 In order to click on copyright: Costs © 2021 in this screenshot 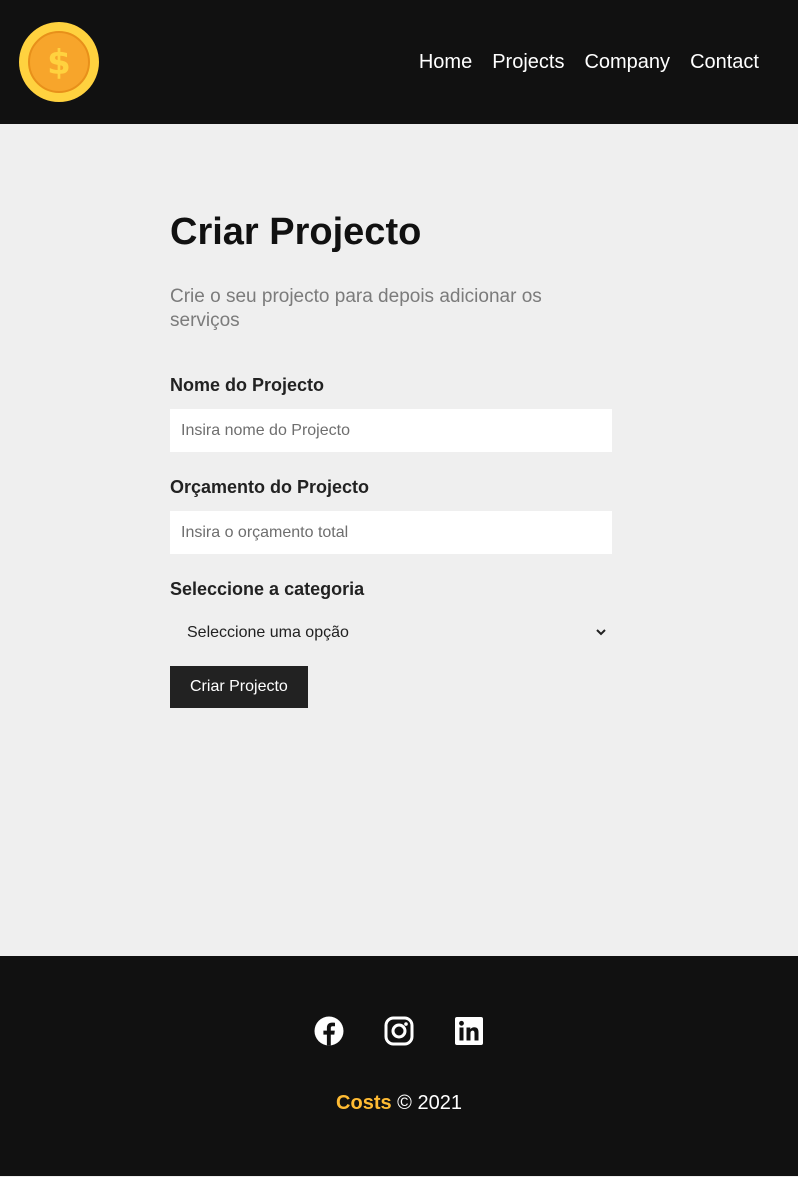, I will do `click(399, 1103)`.